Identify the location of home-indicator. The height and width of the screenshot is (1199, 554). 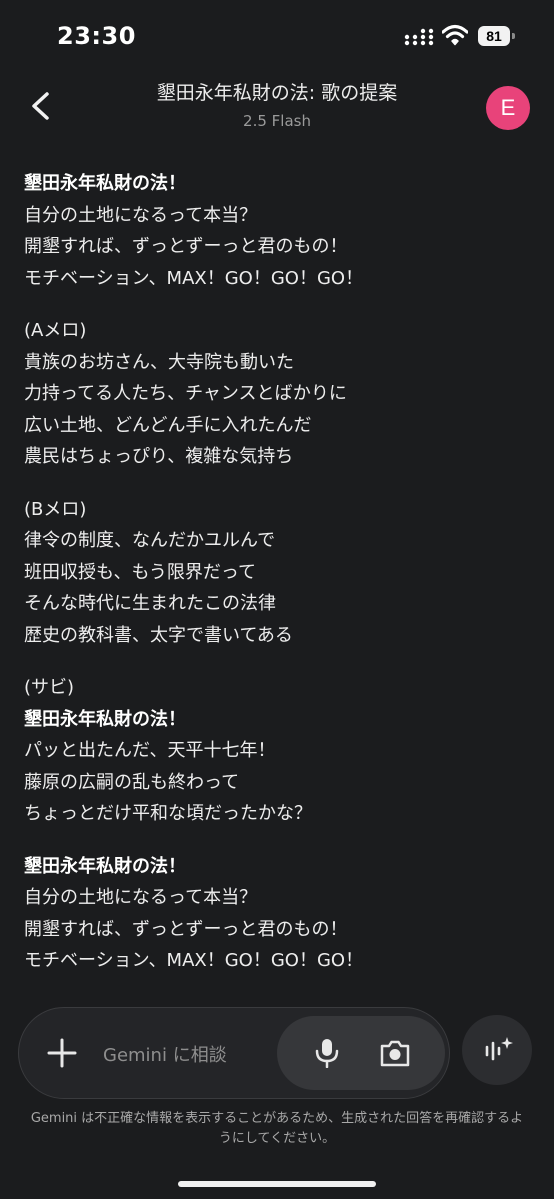
(277, 1184).